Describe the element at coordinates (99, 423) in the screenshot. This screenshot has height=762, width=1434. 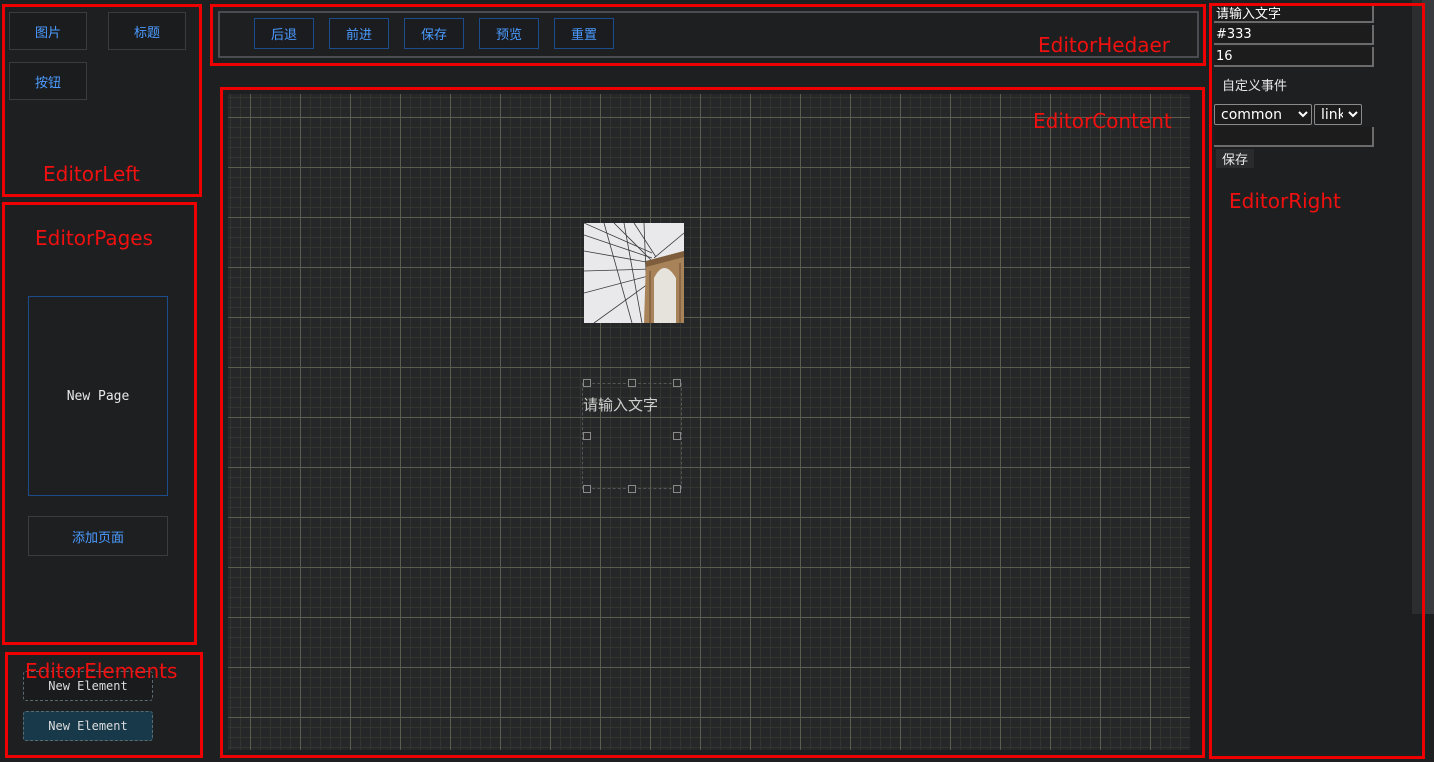
I see `editor-pages-outline` at that location.